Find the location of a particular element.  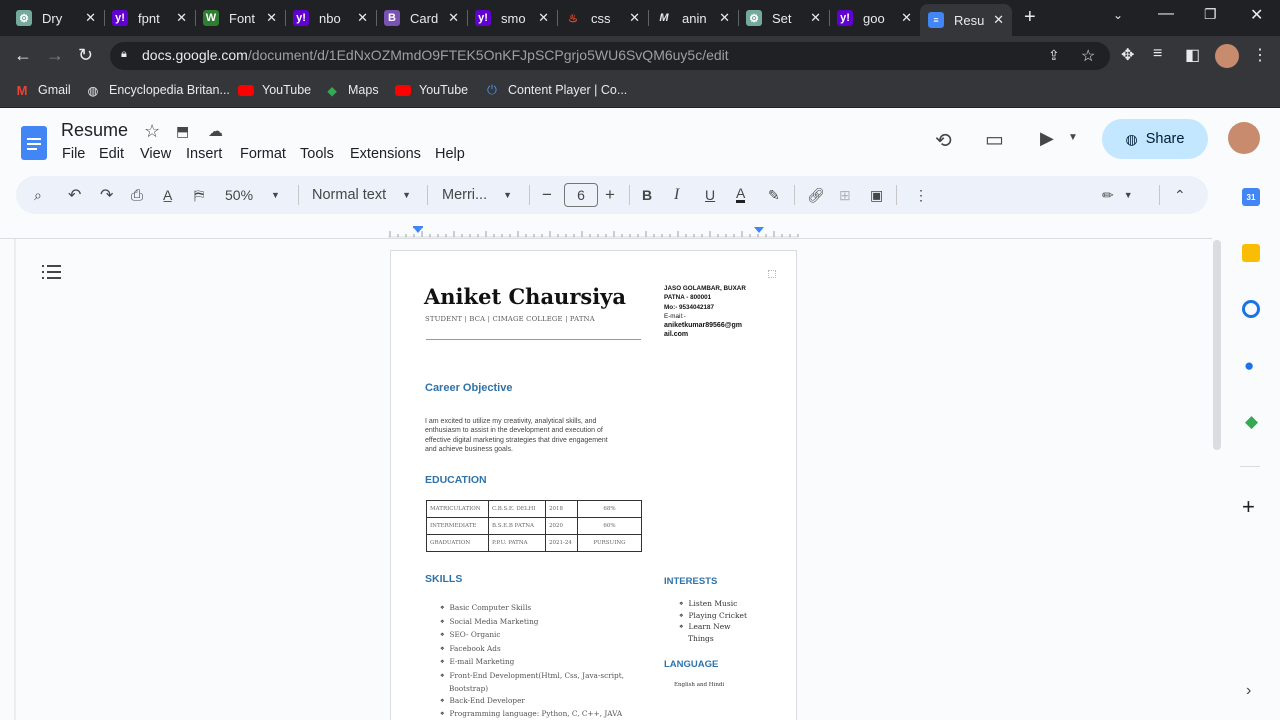

add-comment-icon: ⊞ is located at coordinates (845, 195).